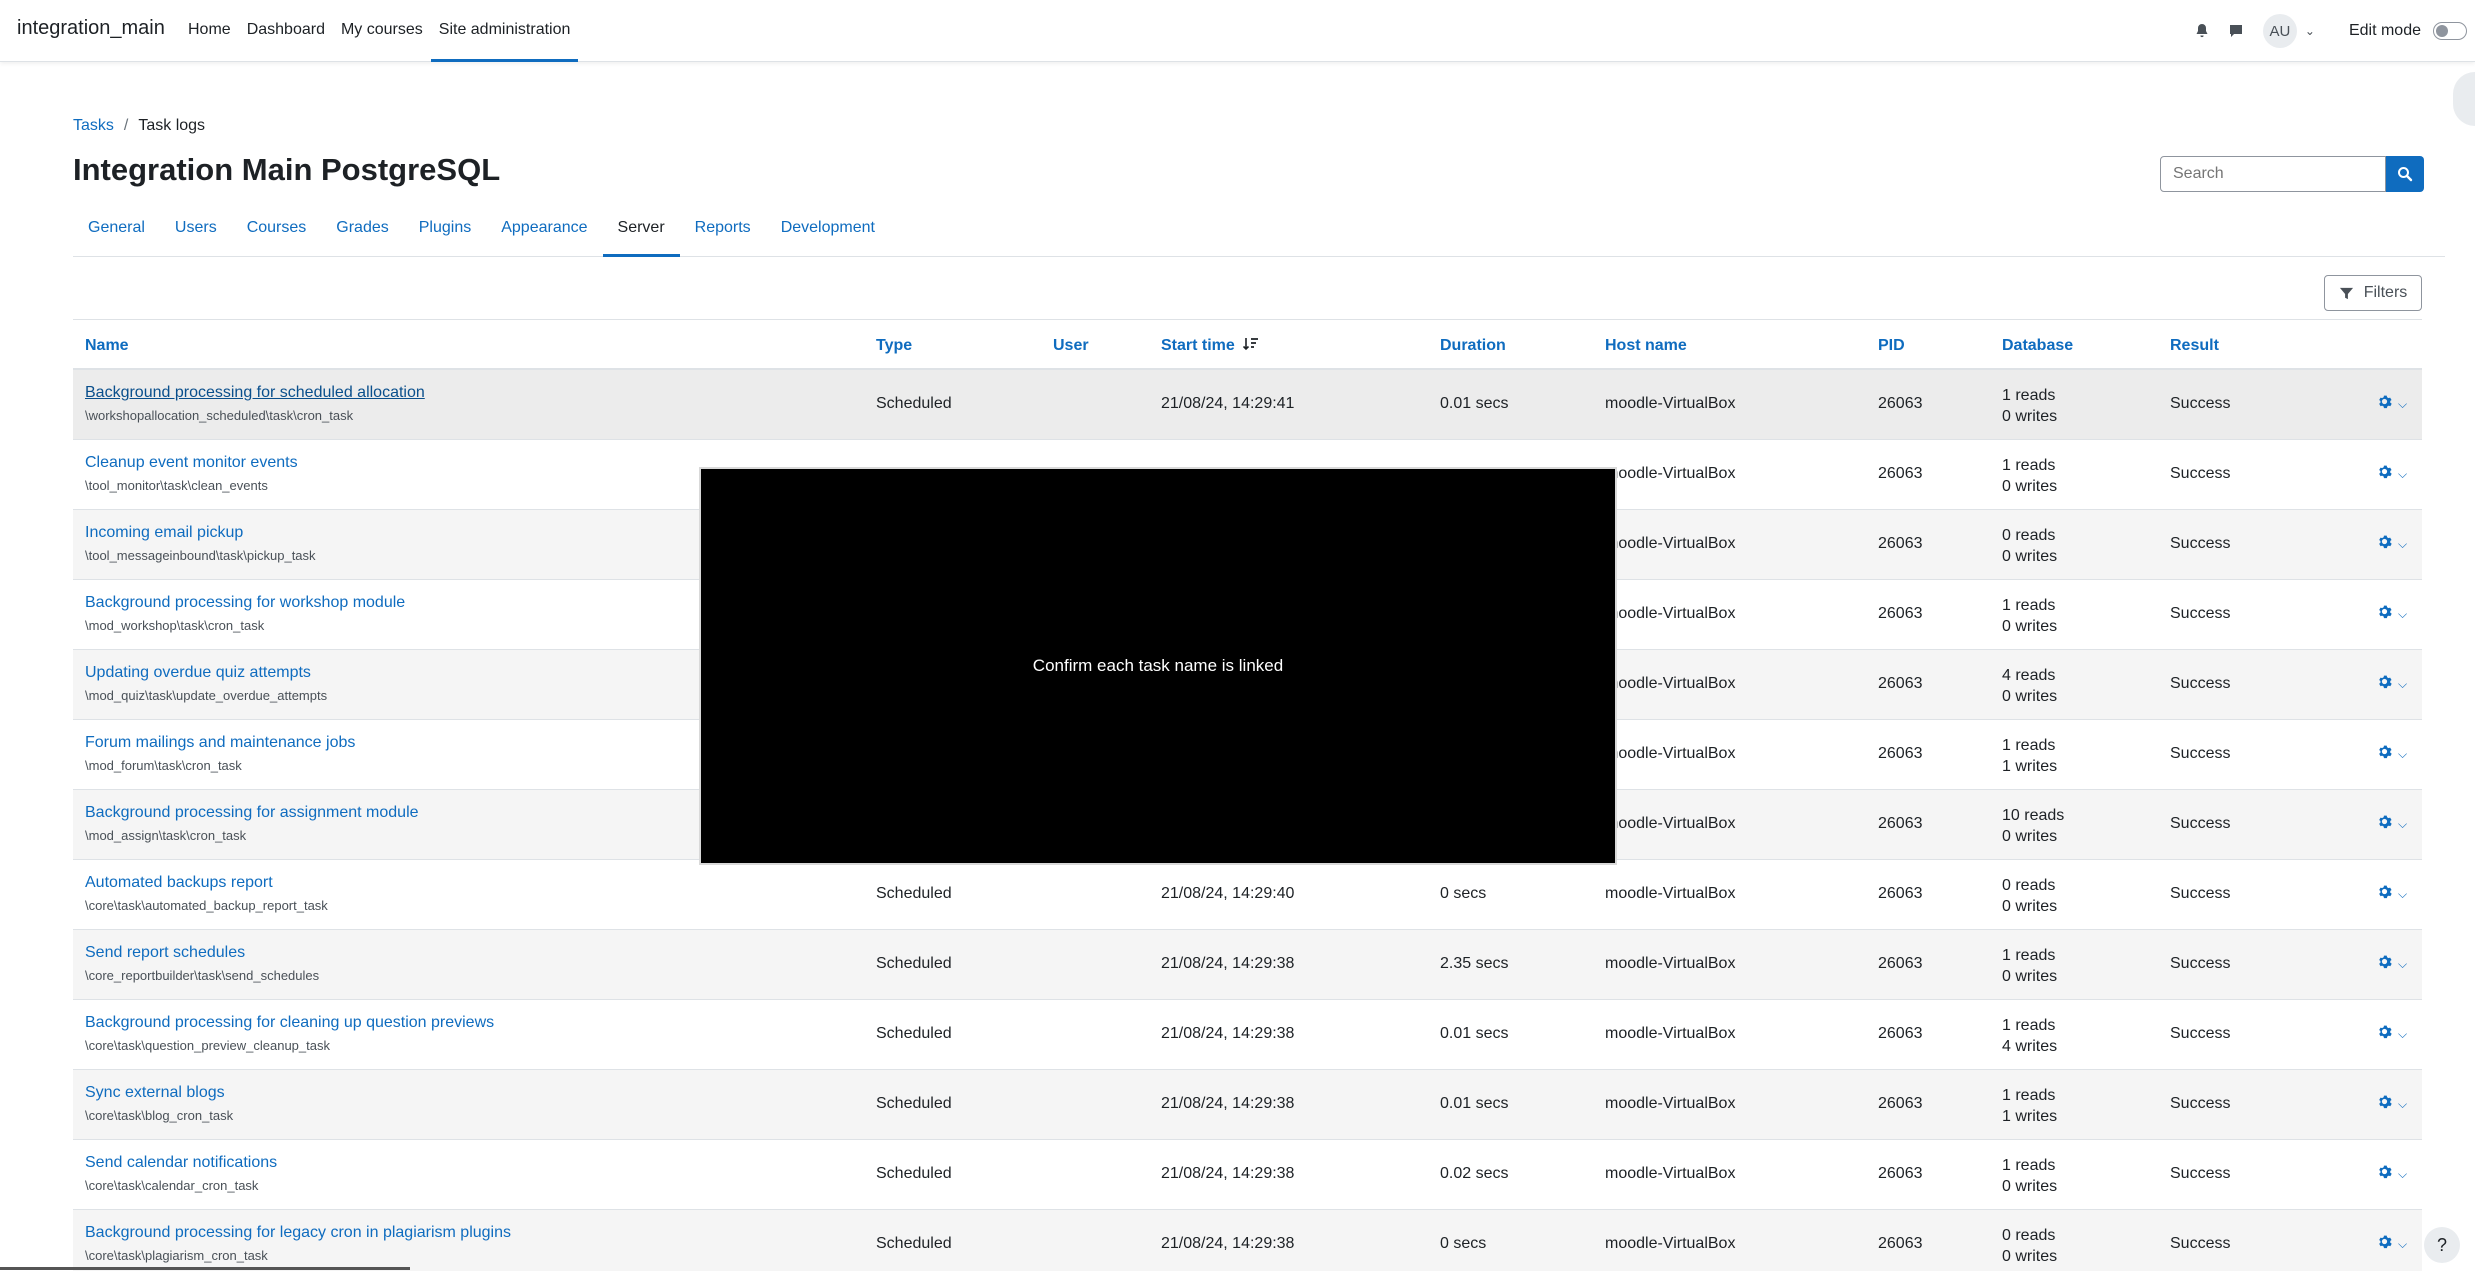  Describe the element at coordinates (544, 231) in the screenshot. I see `tab-appearance: Appearance` at that location.